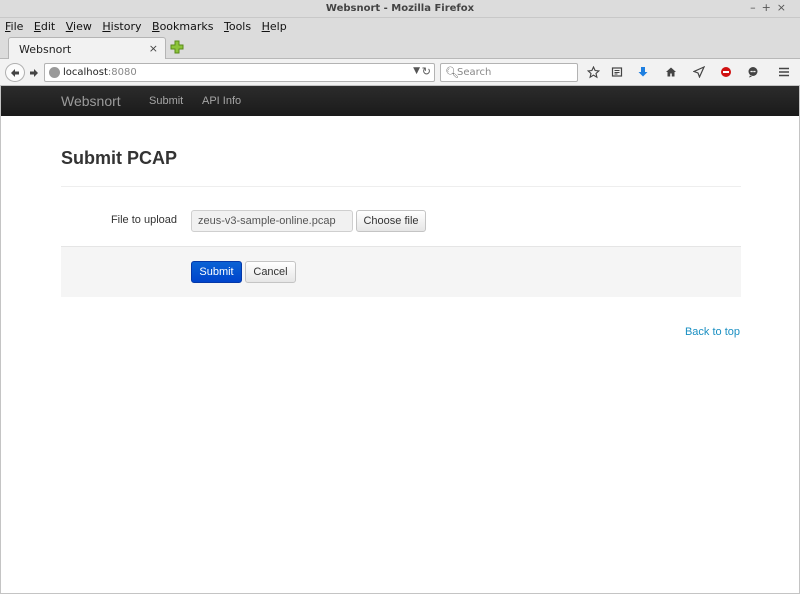 This screenshot has width=800, height=594. I want to click on menu-tools: Tools, so click(237, 25).